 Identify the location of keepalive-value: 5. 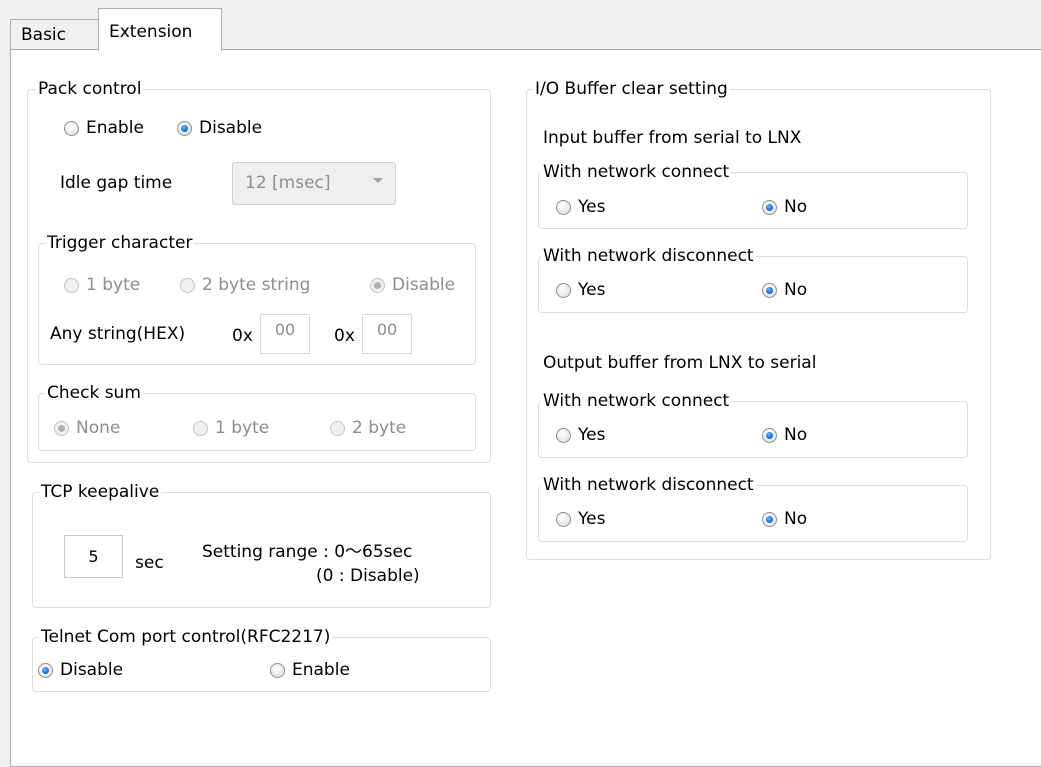
(93, 556).